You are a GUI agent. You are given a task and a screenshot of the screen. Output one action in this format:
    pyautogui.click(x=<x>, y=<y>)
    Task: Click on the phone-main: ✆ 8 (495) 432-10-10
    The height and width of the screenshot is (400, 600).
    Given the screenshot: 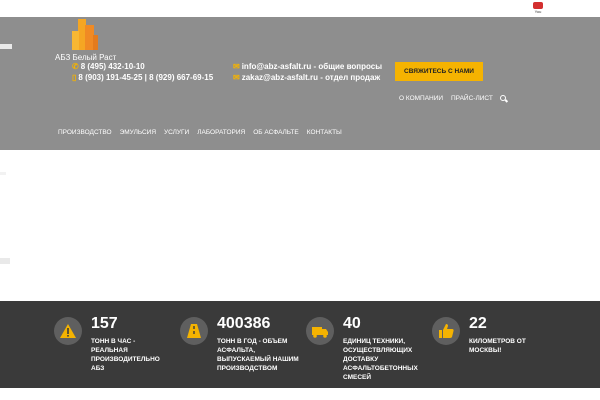 What is the action you would take?
    pyautogui.click(x=108, y=66)
    